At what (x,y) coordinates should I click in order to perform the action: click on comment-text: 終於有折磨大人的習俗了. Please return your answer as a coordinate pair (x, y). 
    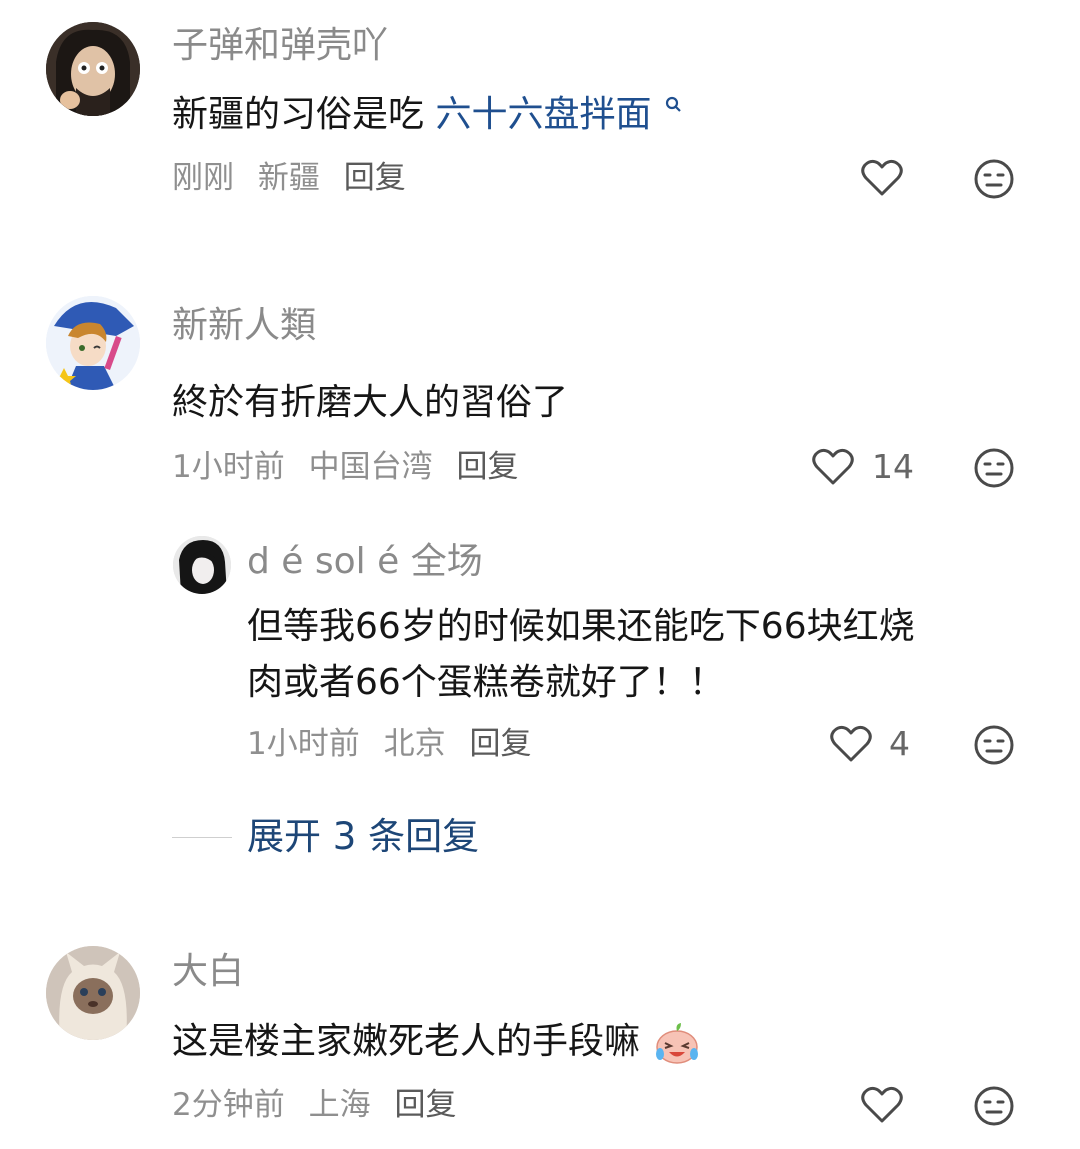
    Looking at the image, I should click on (370, 402).